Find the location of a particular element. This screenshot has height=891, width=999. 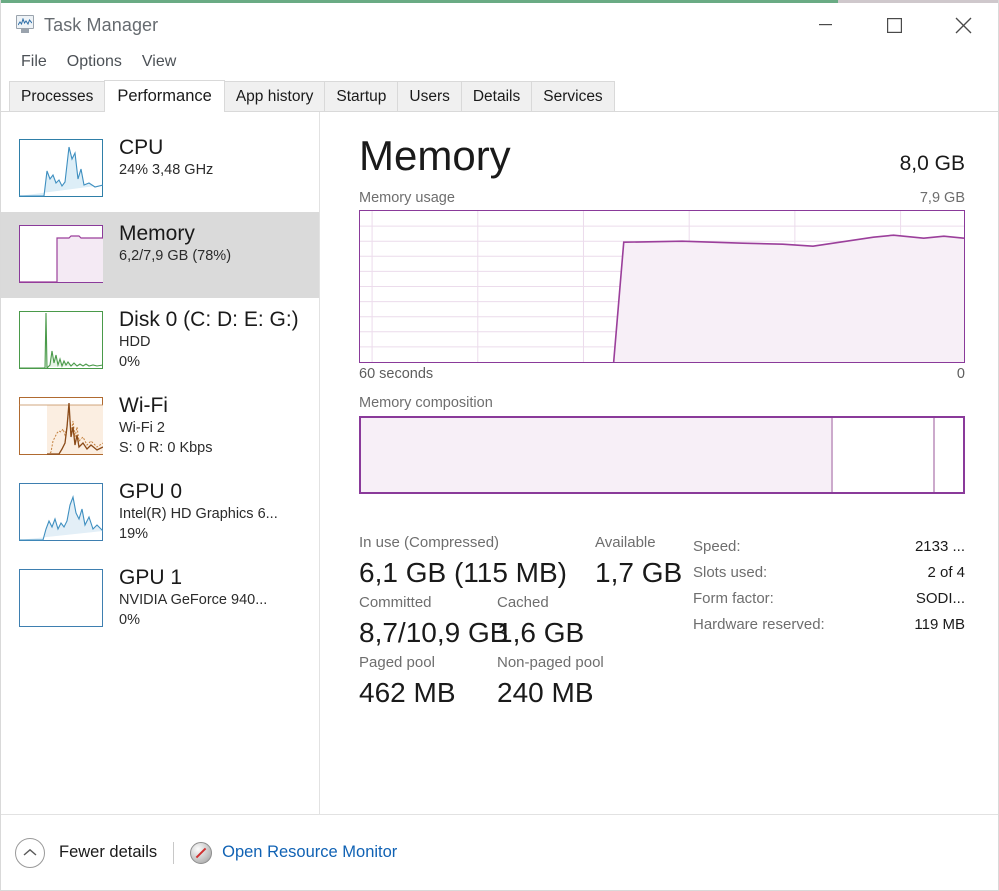

sidebar-item-cpu: CPU 24% 3,48 GHz is located at coordinates (160, 169).